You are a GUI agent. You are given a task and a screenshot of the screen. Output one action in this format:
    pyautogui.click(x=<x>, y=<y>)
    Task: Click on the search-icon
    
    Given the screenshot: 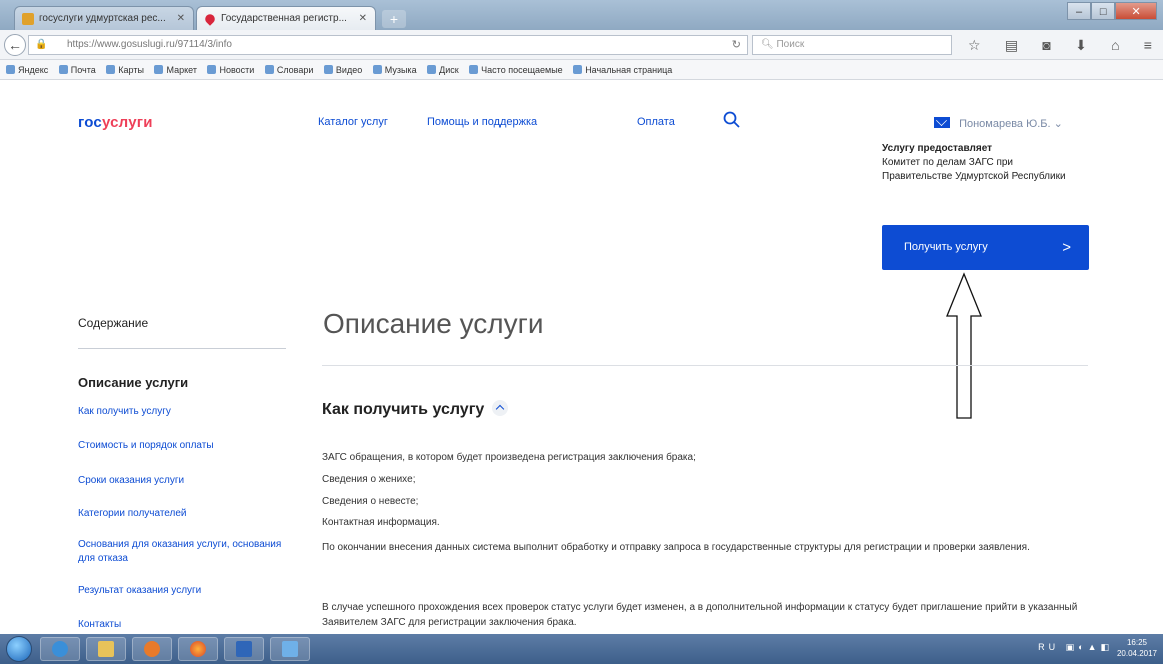 What is the action you would take?
    pyautogui.click(x=732, y=120)
    